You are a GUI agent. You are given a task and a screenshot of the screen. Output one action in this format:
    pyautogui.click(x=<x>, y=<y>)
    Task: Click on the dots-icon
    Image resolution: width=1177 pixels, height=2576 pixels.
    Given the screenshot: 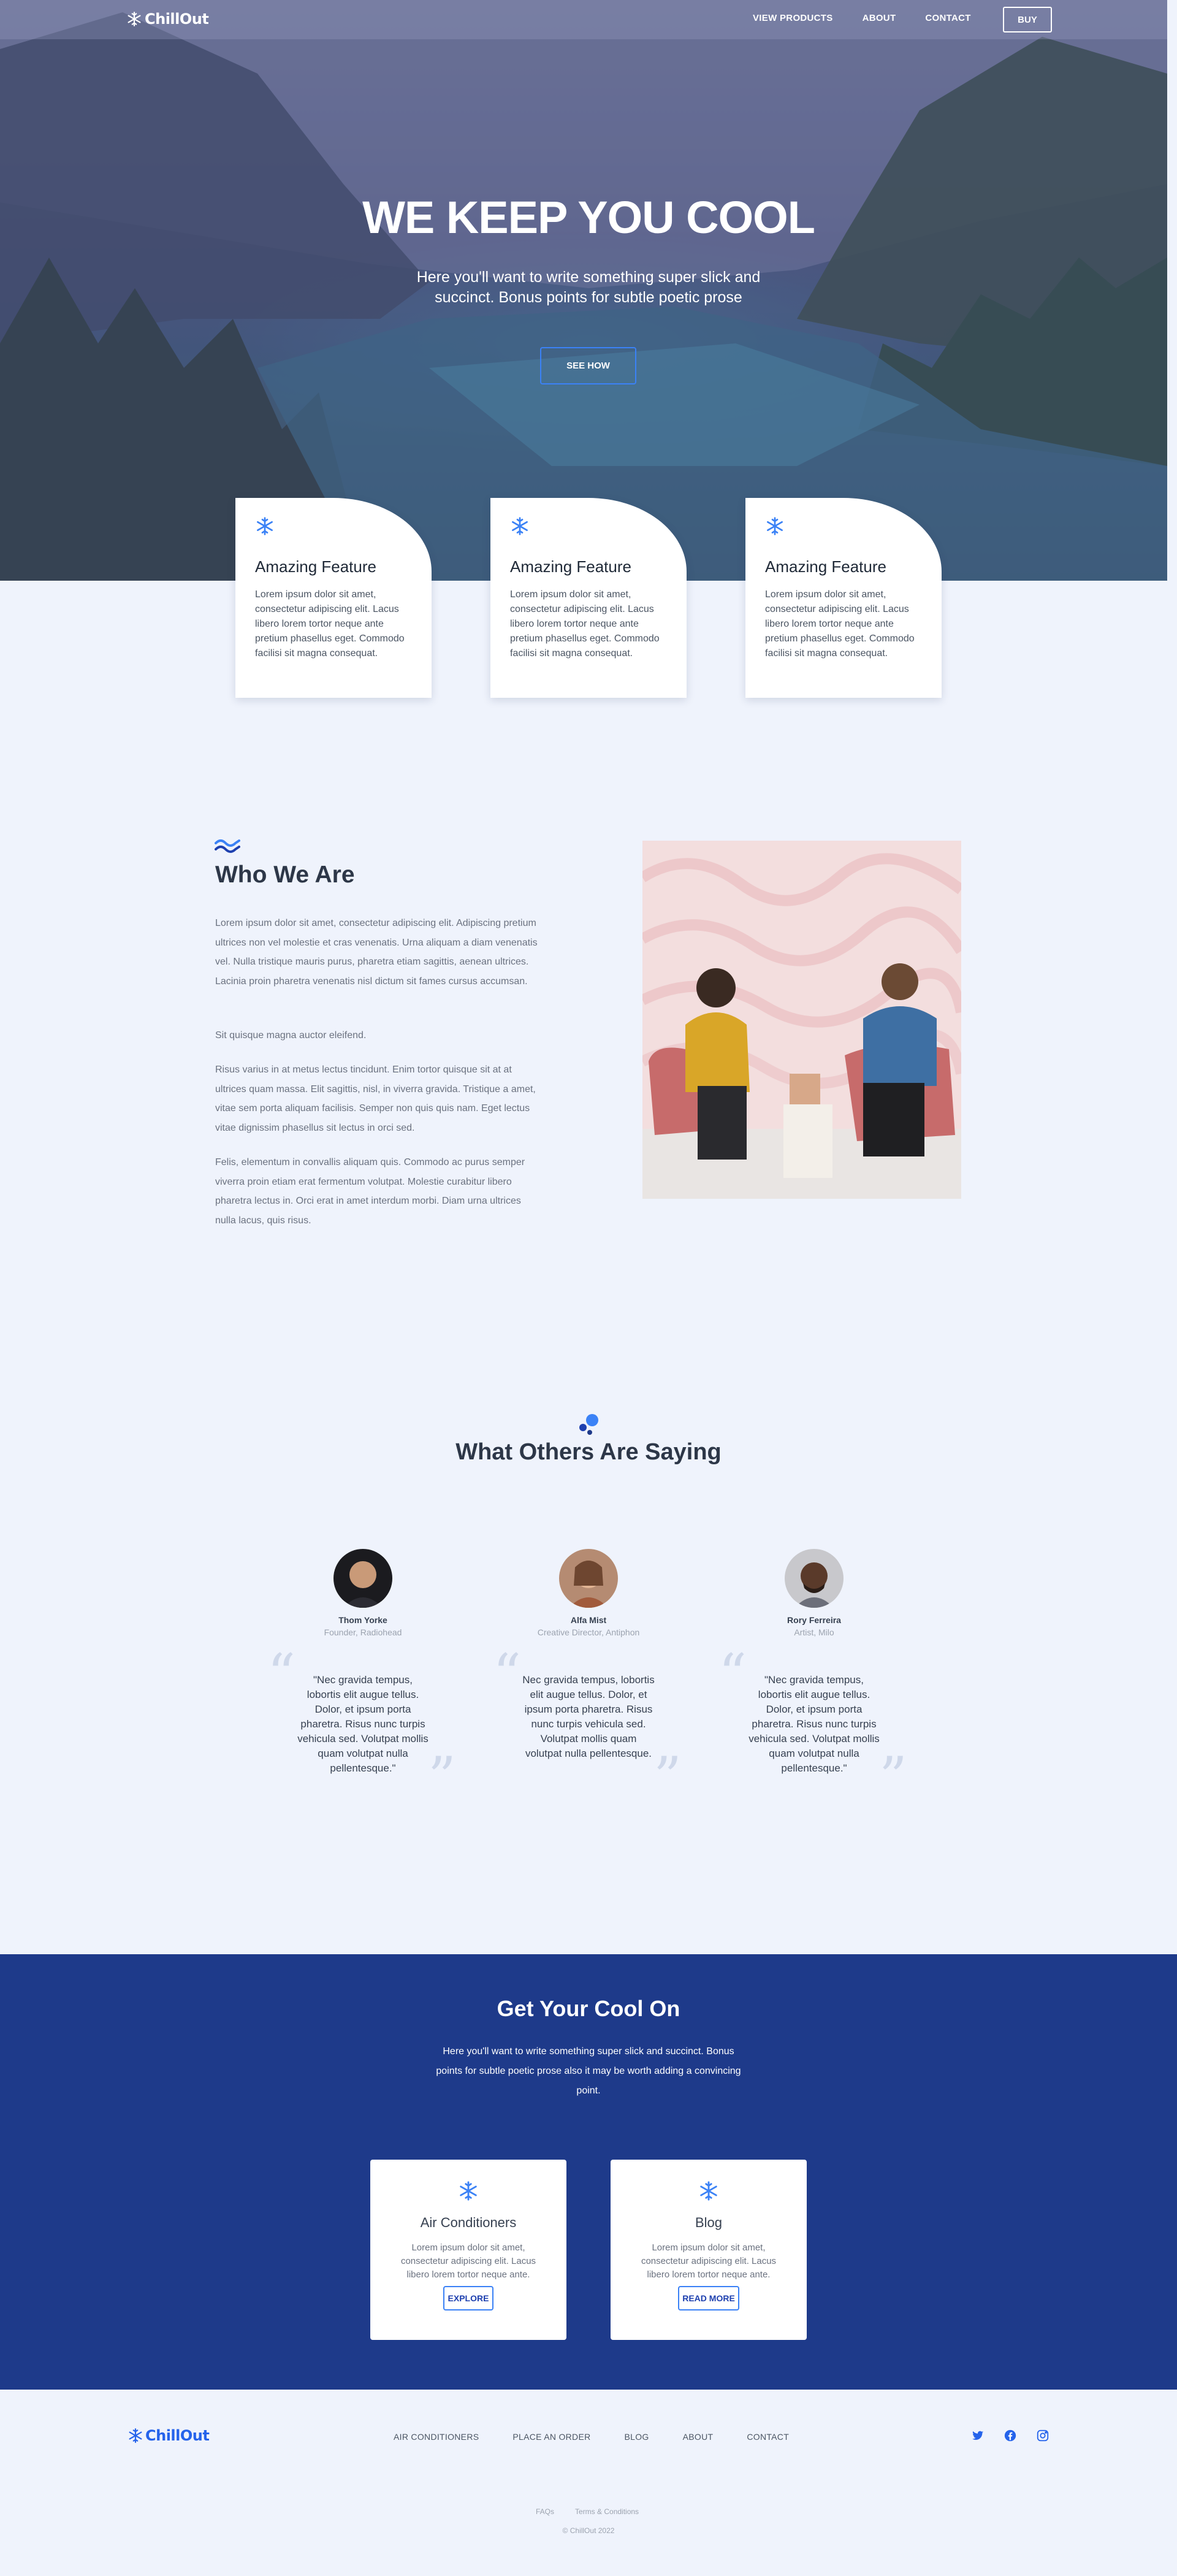 What is the action you would take?
    pyautogui.click(x=588, y=1424)
    